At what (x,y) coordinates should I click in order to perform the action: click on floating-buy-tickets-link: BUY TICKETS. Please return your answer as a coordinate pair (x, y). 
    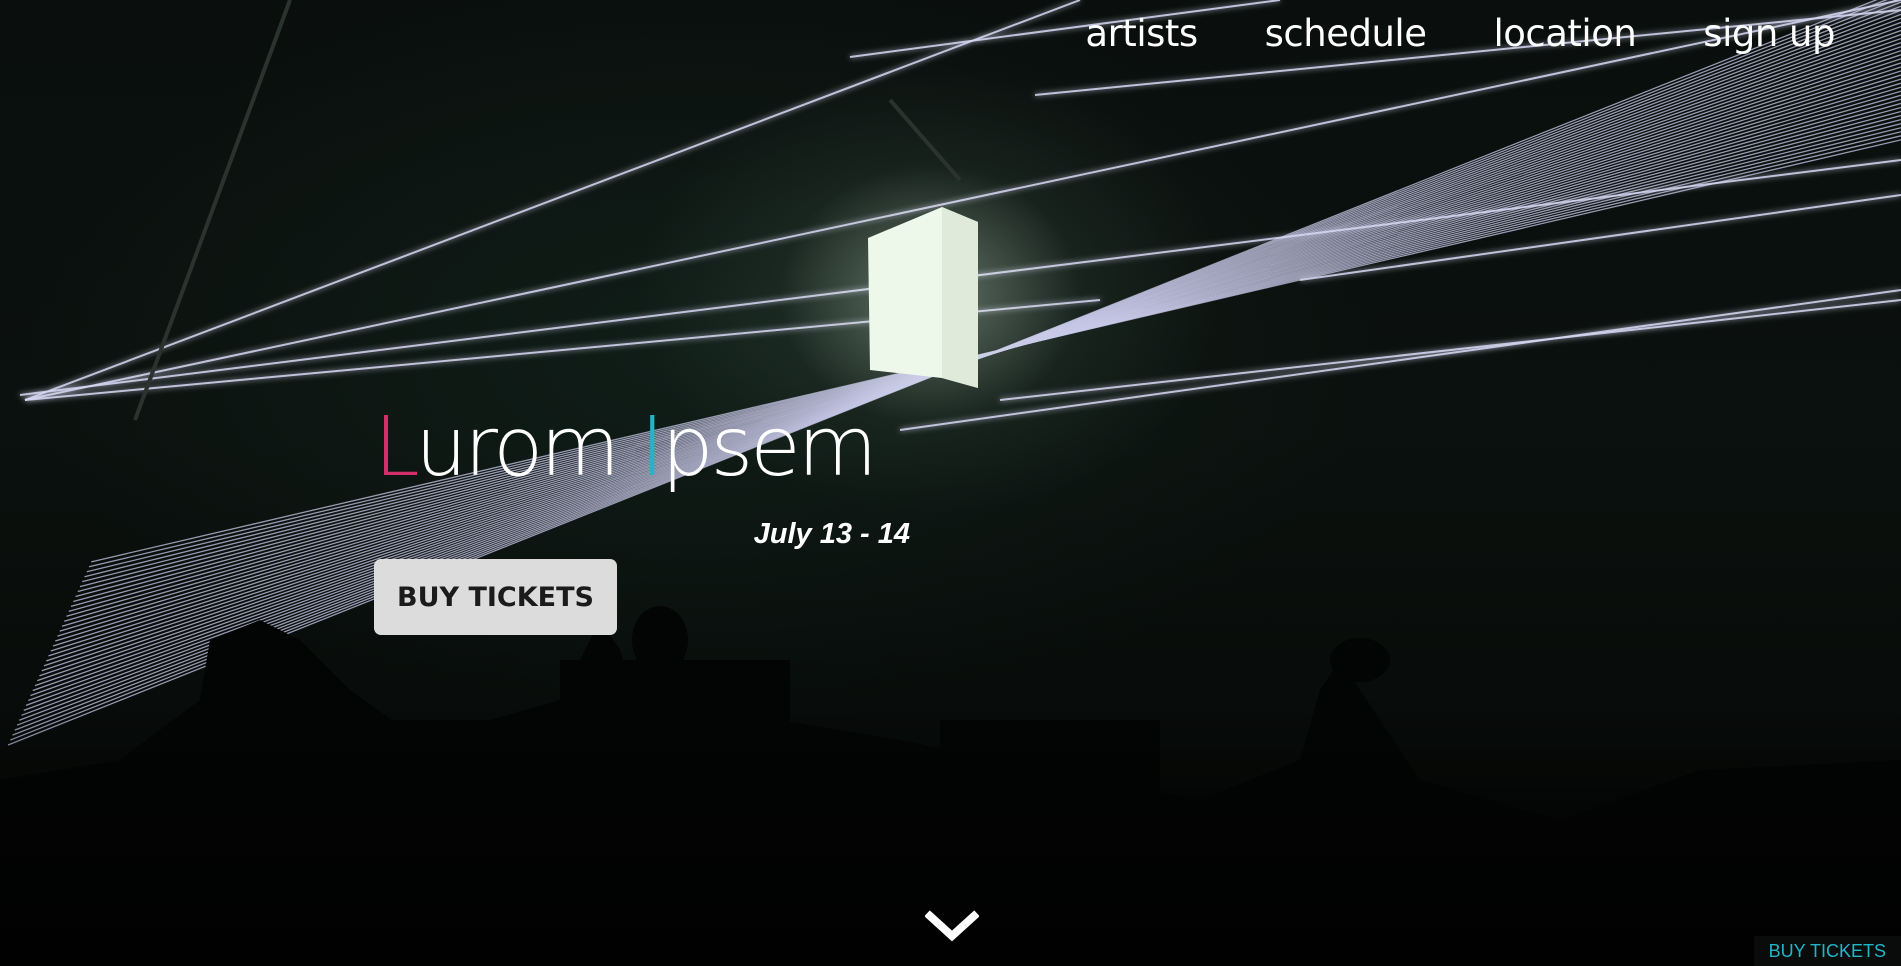
    Looking at the image, I should click on (1827, 951).